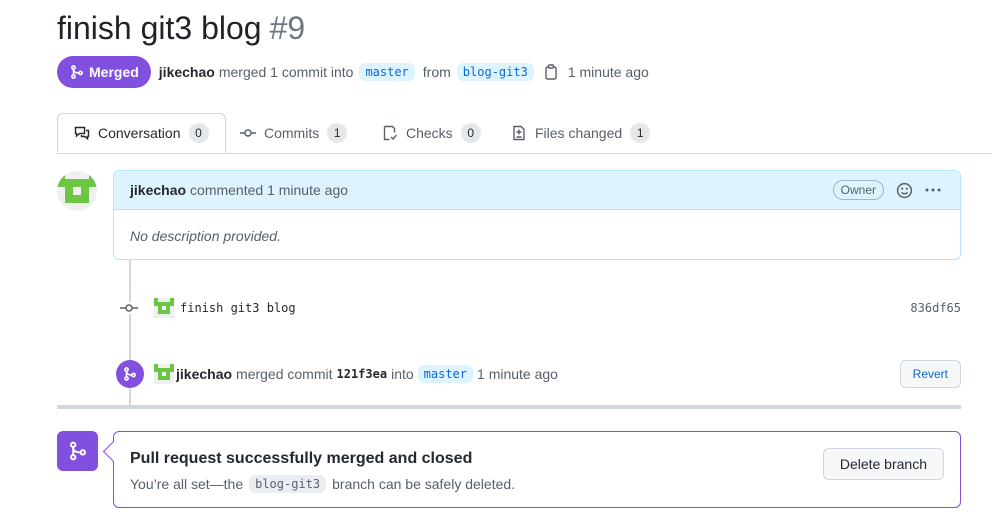  I want to click on comment-author: jikechao, so click(158, 190).